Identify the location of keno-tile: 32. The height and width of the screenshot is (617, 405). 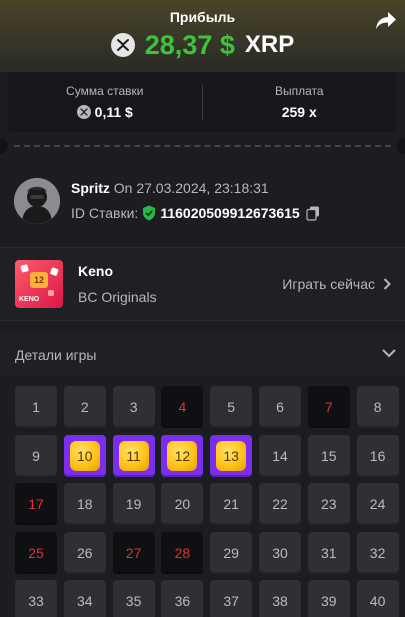
(377, 552).